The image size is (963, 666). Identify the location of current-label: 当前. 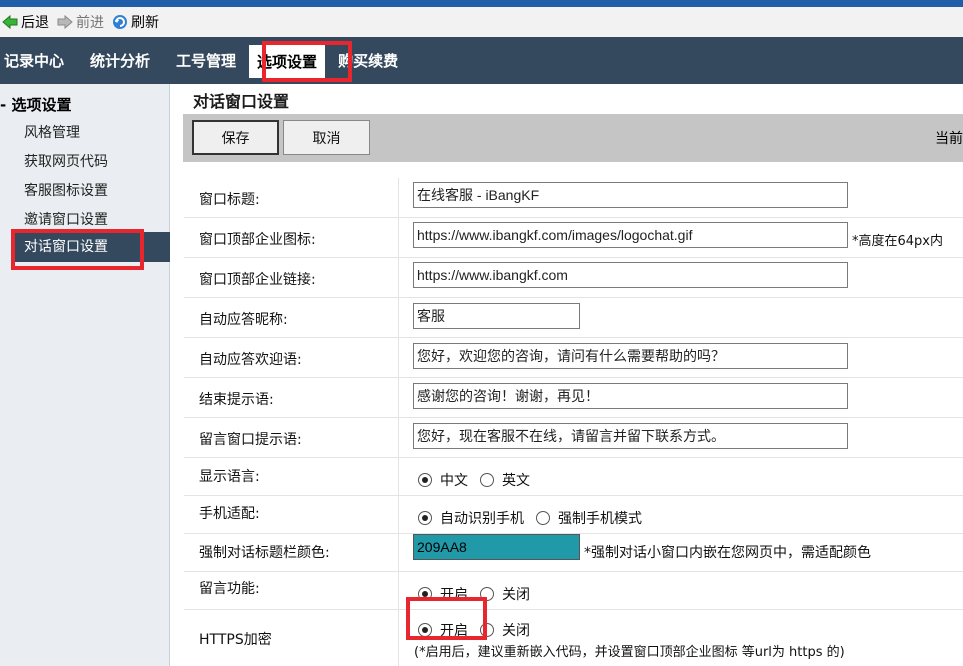
(949, 139).